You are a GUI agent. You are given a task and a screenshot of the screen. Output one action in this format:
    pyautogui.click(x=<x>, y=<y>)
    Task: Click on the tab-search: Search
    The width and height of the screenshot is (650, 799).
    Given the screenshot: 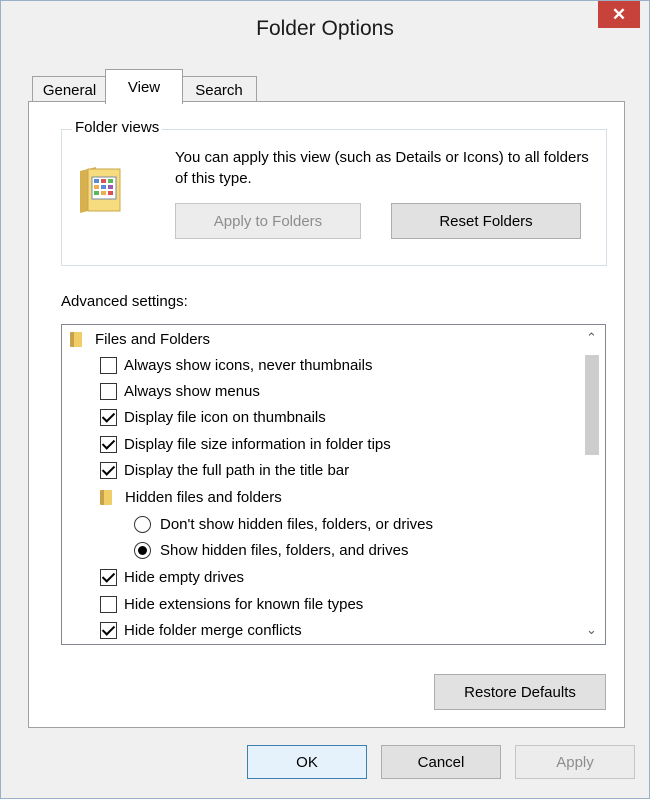 What is the action you would take?
    pyautogui.click(x=219, y=89)
    